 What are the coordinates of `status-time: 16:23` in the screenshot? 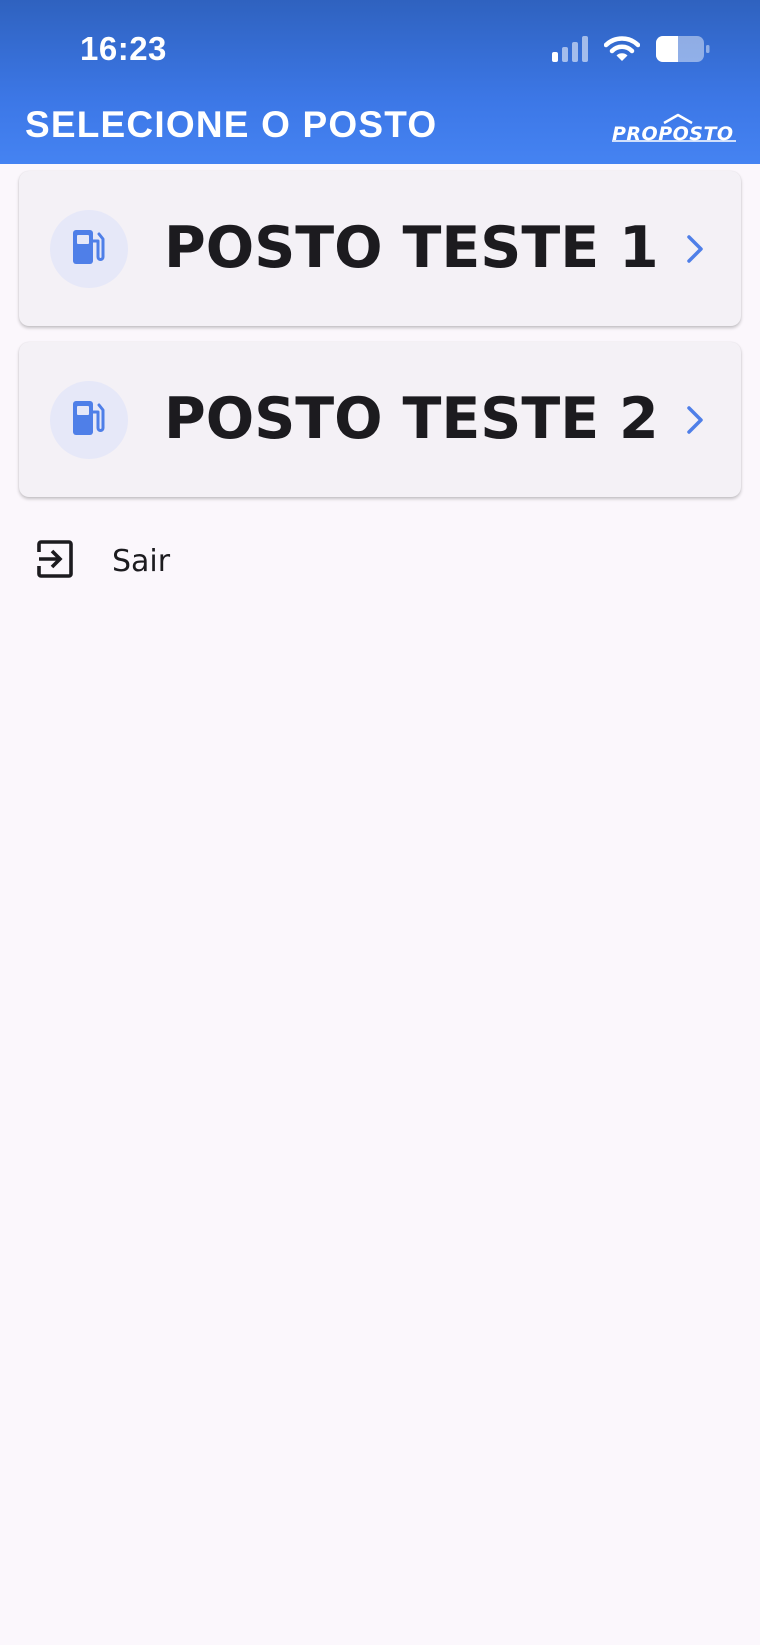 It's located at (123, 48).